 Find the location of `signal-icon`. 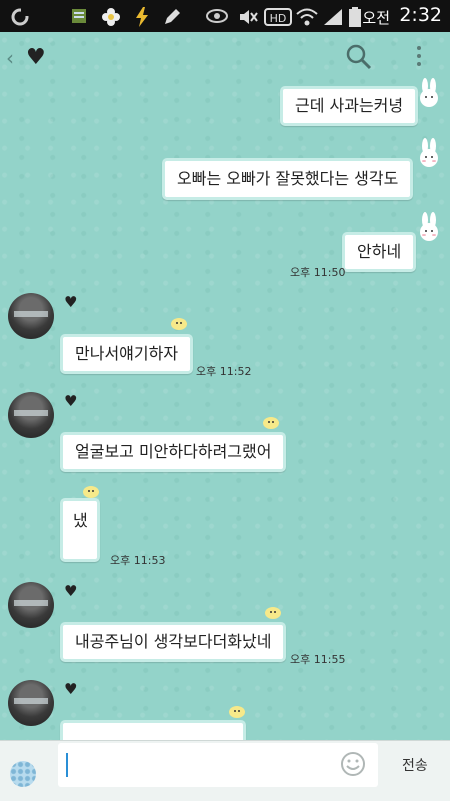

signal-icon is located at coordinates (333, 16).